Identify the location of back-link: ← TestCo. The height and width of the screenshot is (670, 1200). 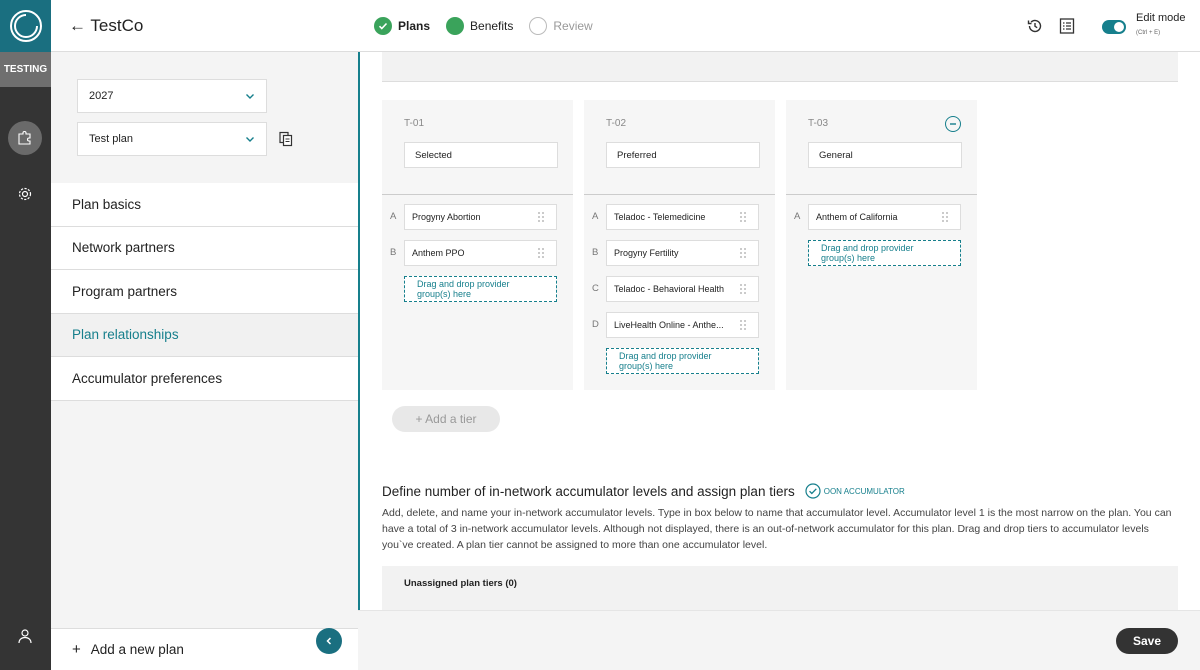
(106, 26).